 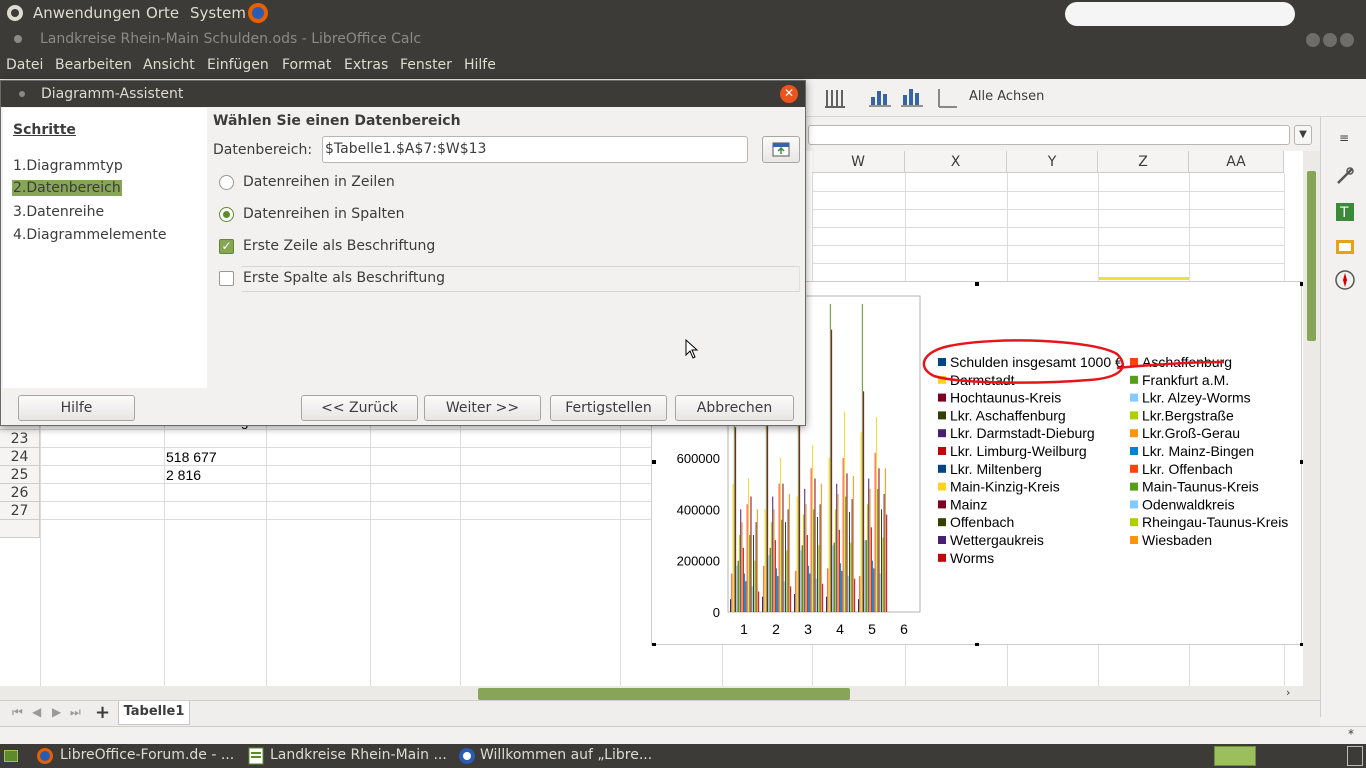 What do you see at coordinates (880, 97) in the screenshot?
I see `chart-type-icon` at bounding box center [880, 97].